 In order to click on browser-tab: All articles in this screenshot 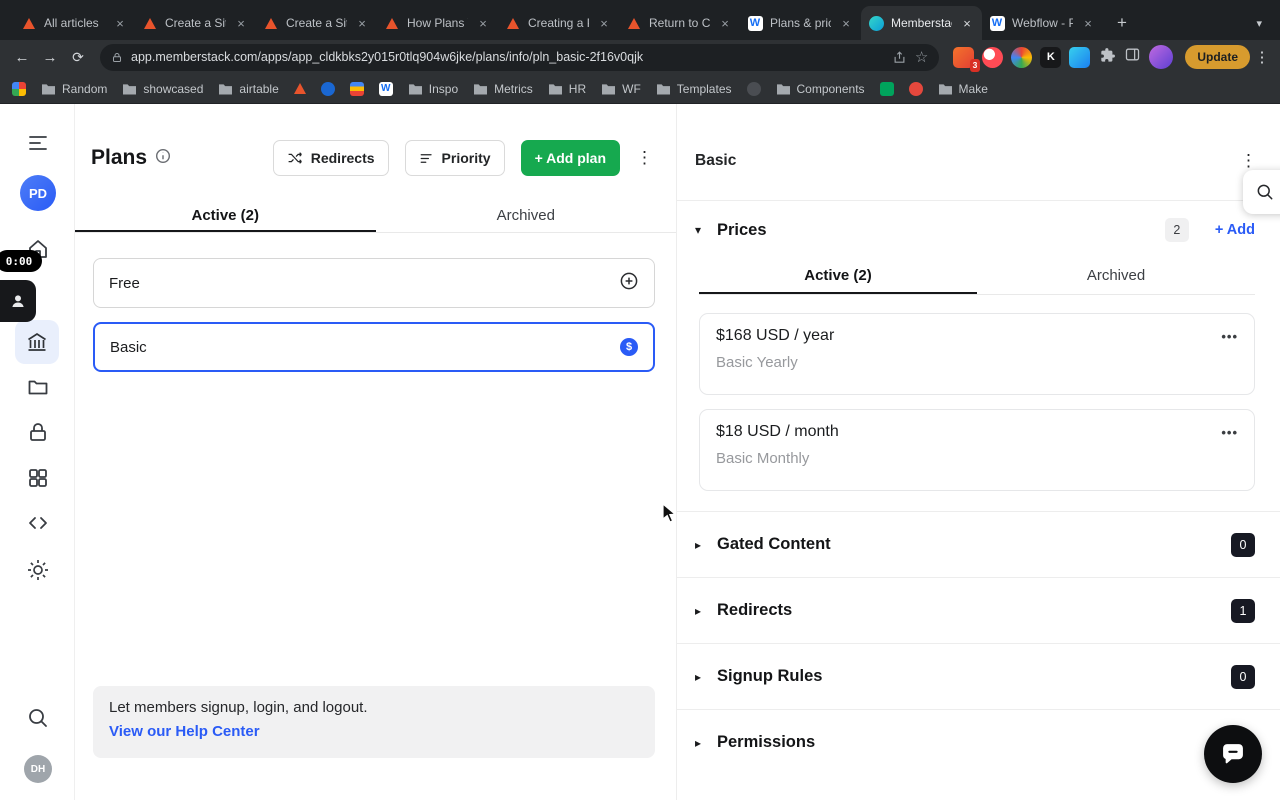, I will do `click(74, 23)`.